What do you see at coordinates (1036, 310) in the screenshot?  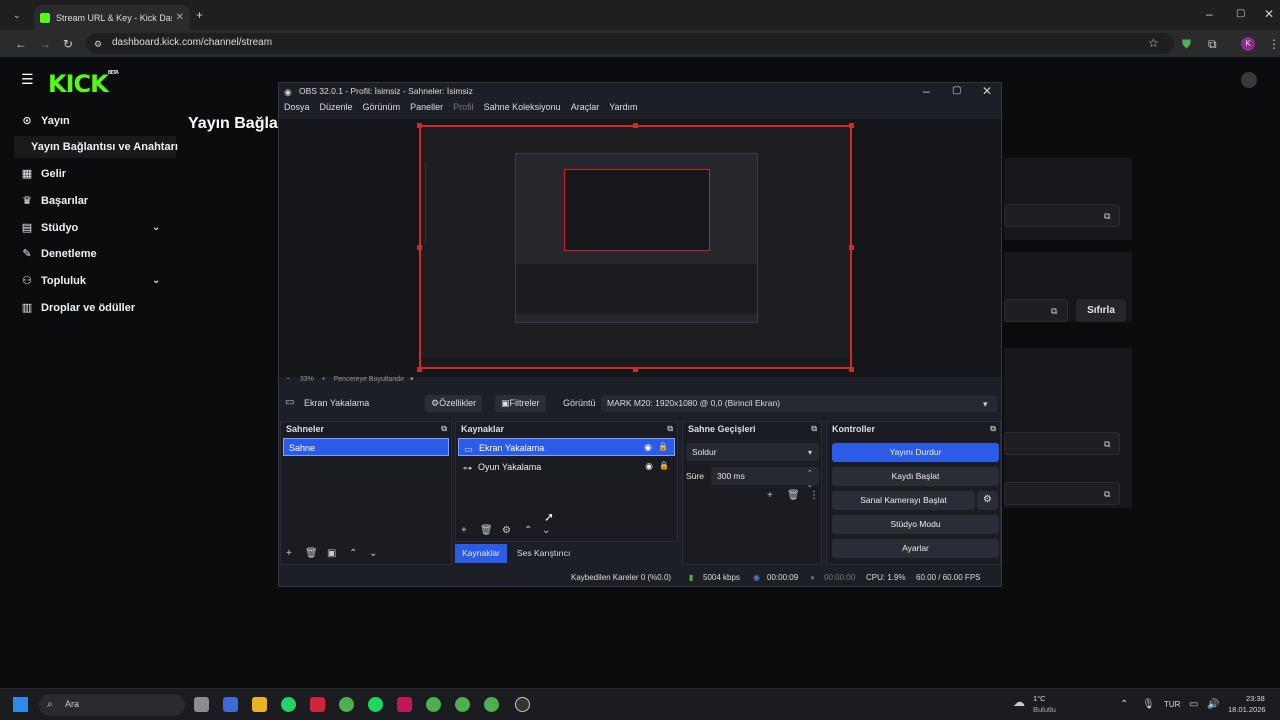 I see `stream-key-field: ⧉` at bounding box center [1036, 310].